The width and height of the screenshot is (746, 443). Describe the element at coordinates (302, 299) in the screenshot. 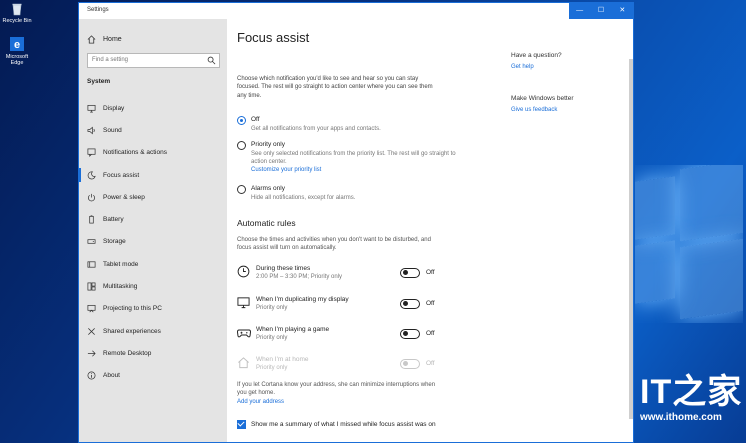

I see `rule-name: When I'm duplicating my display` at that location.